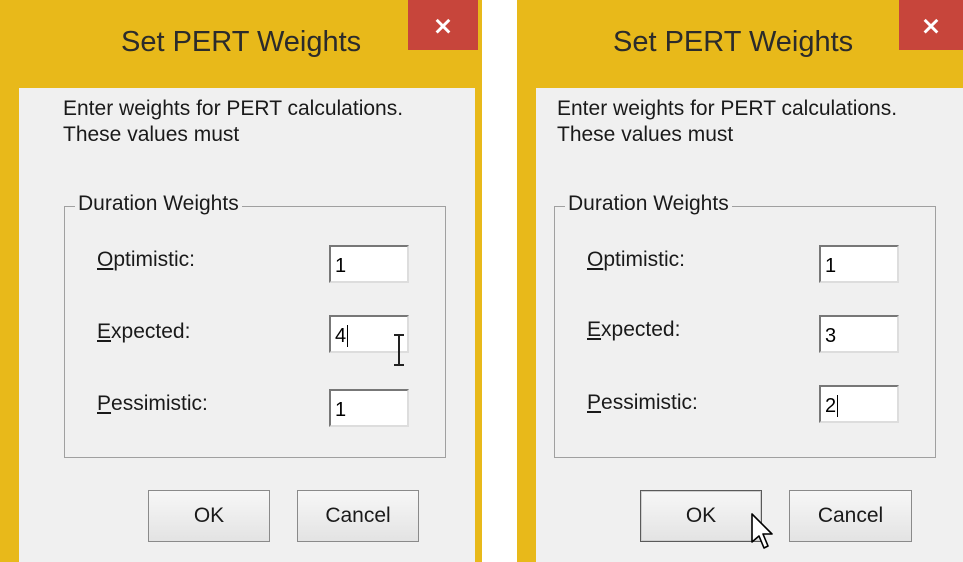 The width and height of the screenshot is (963, 562). What do you see at coordinates (859, 334) in the screenshot?
I see `expected-input: 3` at bounding box center [859, 334].